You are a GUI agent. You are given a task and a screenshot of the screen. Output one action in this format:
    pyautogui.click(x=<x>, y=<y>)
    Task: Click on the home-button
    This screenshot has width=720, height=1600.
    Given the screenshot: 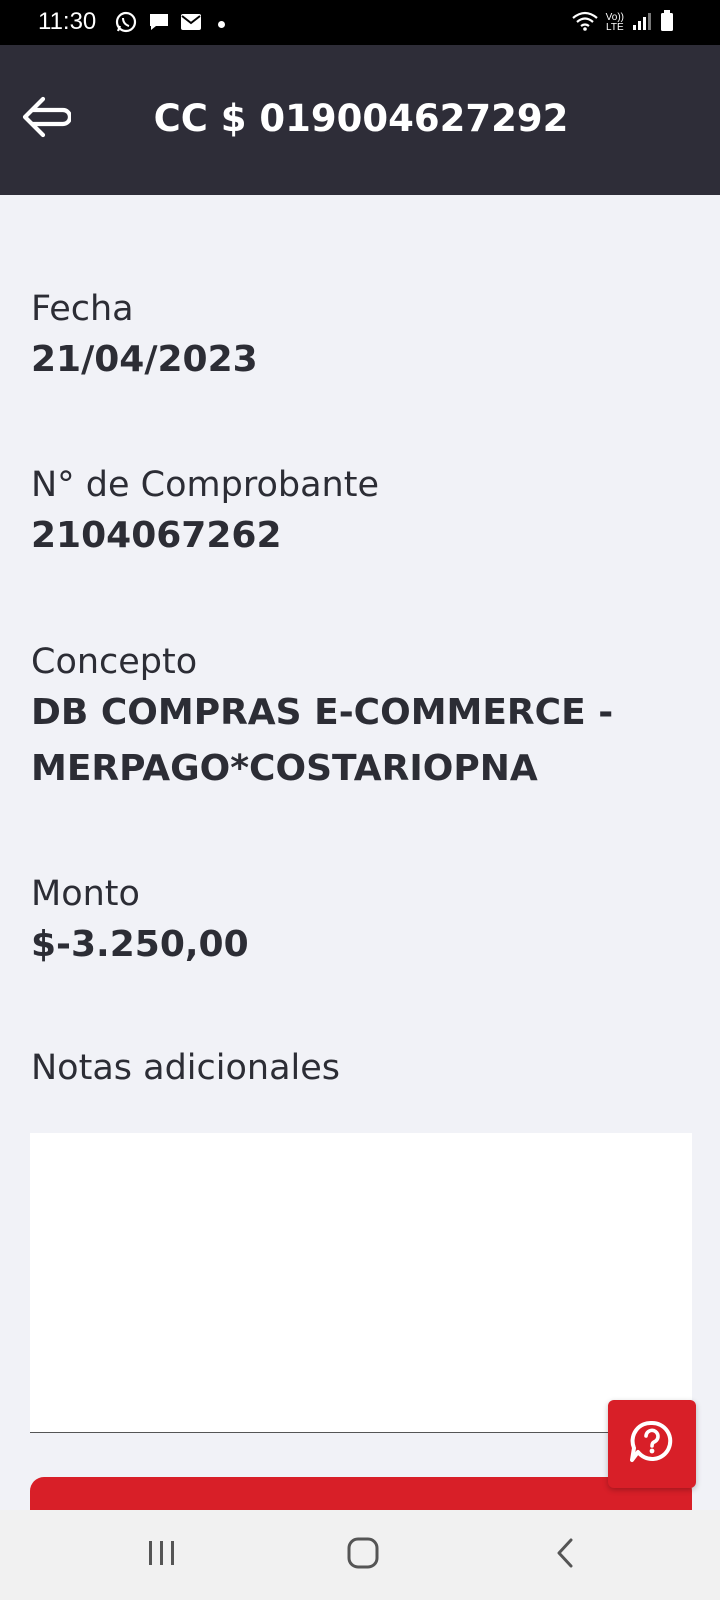 What is the action you would take?
    pyautogui.click(x=363, y=1555)
    